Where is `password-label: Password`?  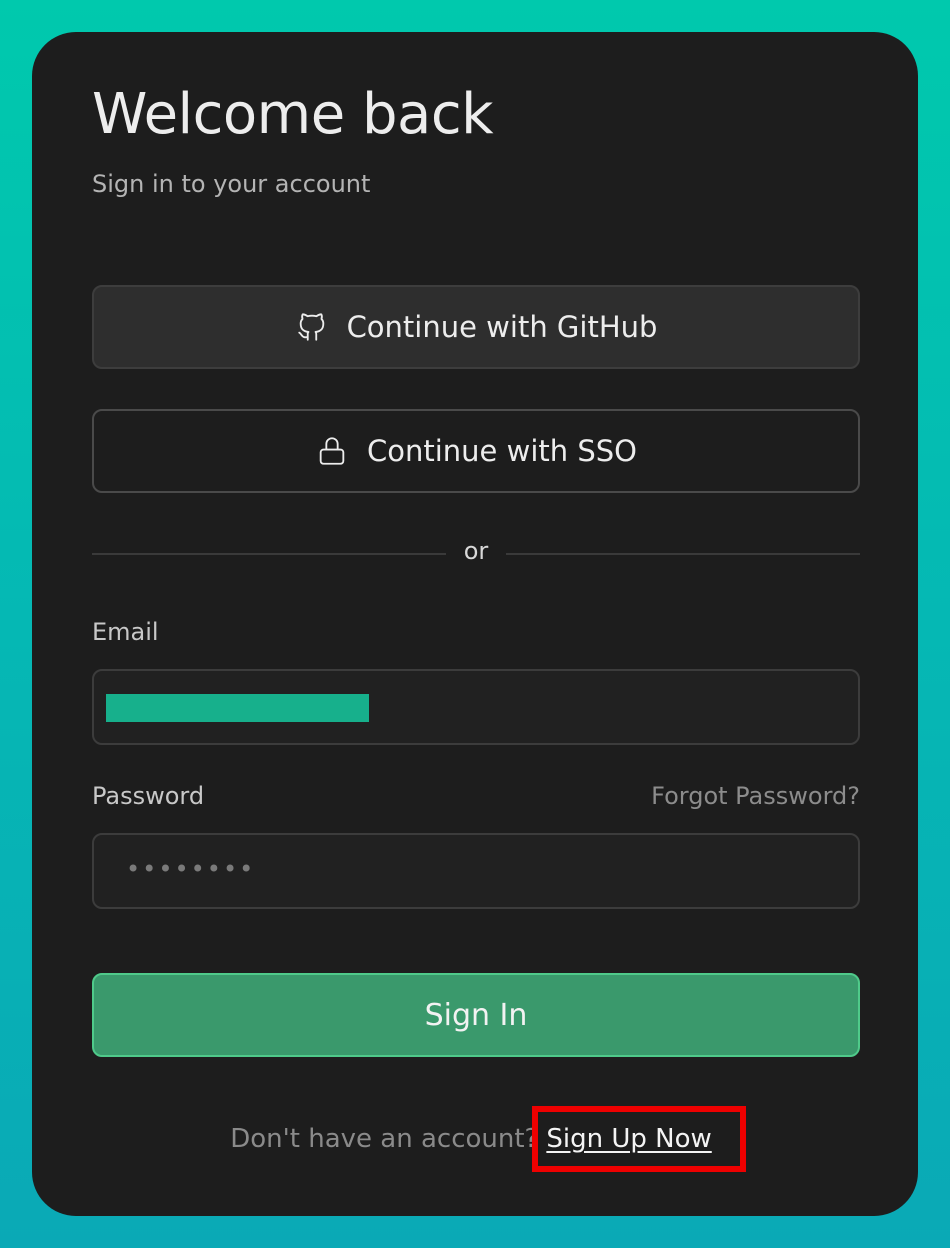 password-label: Password is located at coordinates (148, 796).